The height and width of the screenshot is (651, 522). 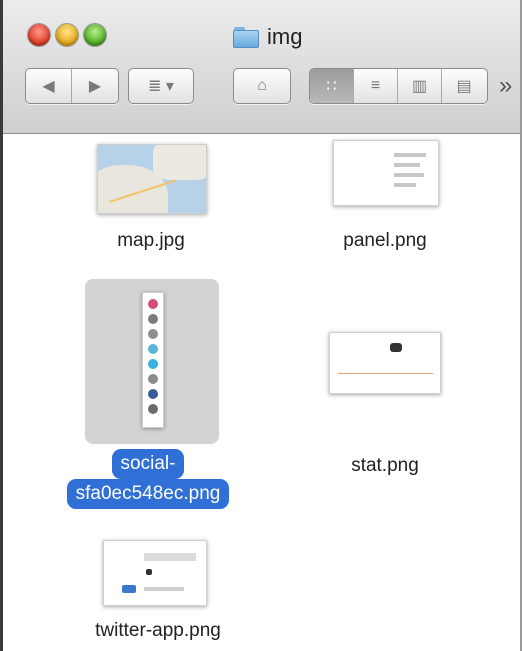 What do you see at coordinates (95, 35) in the screenshot?
I see `zoom-window-button` at bounding box center [95, 35].